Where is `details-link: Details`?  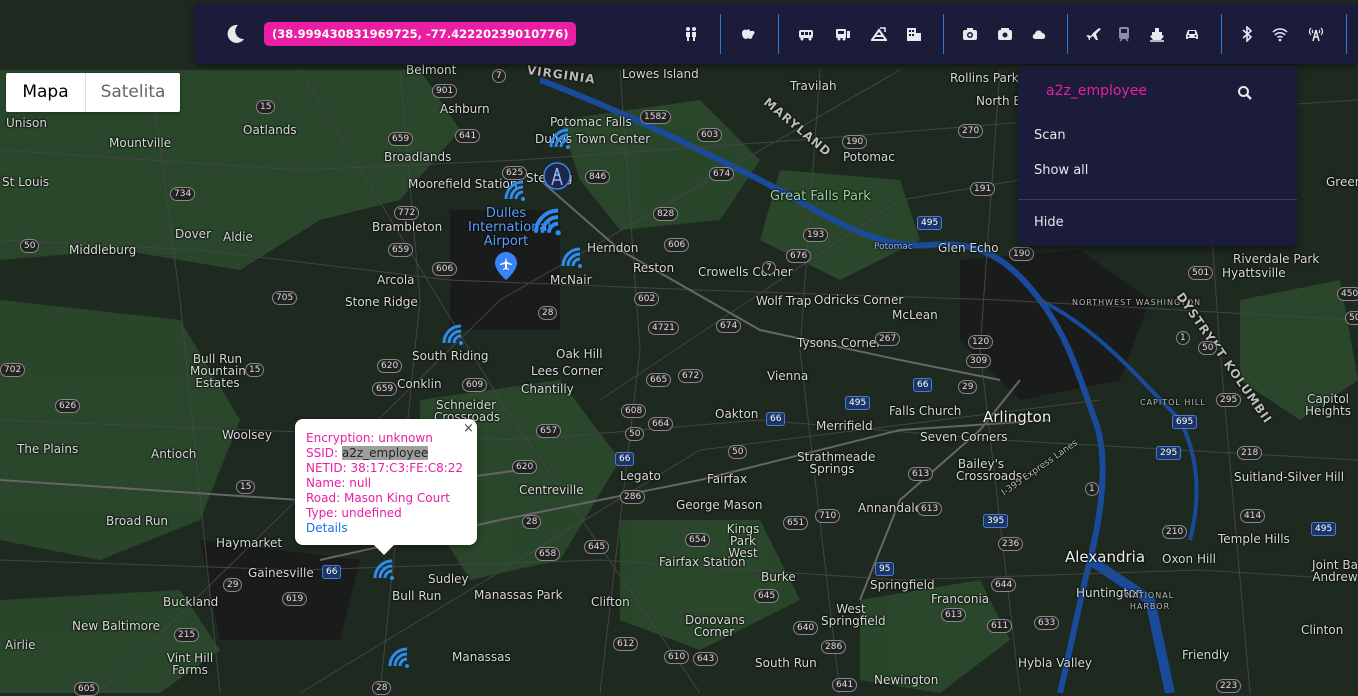
details-link: Details is located at coordinates (327, 528).